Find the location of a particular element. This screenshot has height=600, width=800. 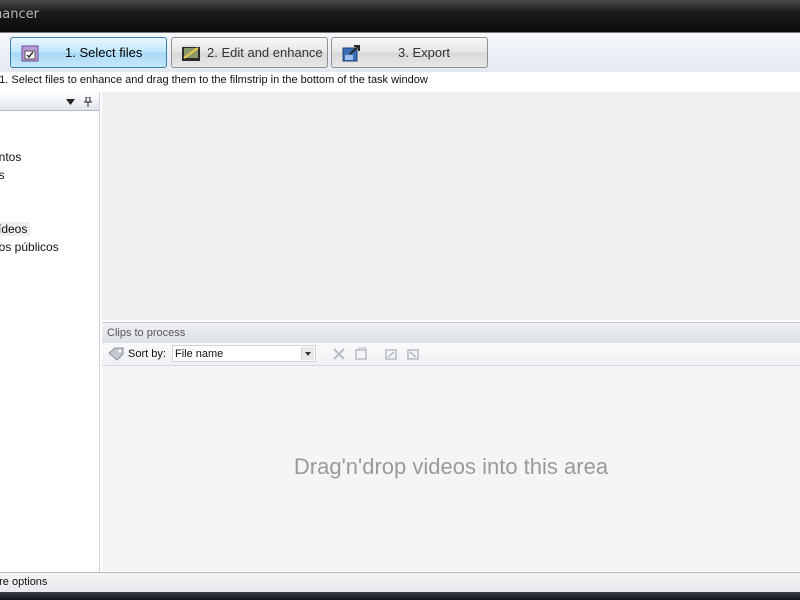

step-select-files-button: 1. Select files is located at coordinates (88, 52).